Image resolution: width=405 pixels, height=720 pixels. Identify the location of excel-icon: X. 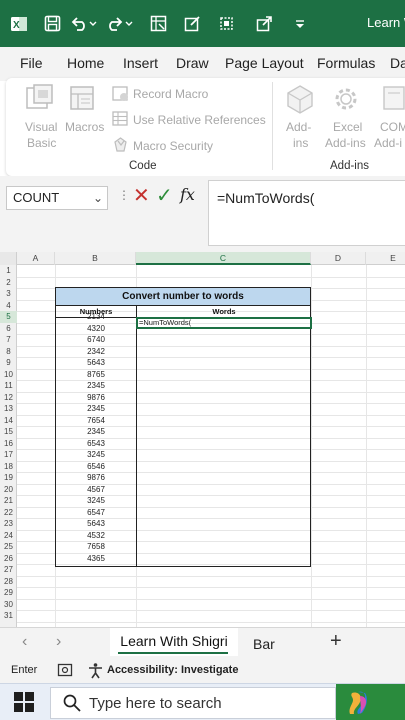
(19, 23).